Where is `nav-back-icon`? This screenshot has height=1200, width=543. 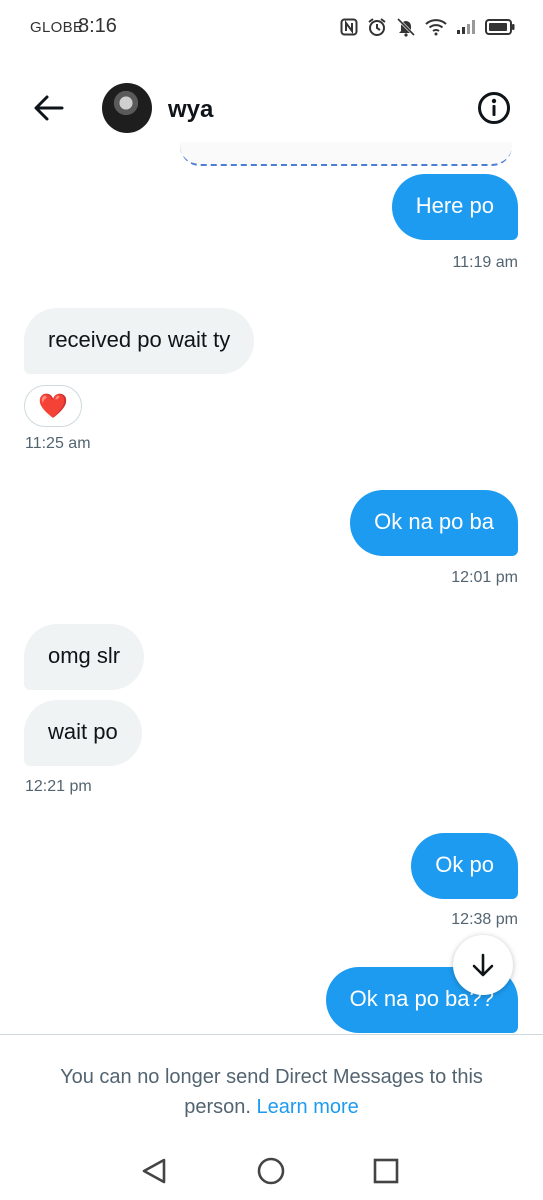 nav-back-icon is located at coordinates (154, 1171).